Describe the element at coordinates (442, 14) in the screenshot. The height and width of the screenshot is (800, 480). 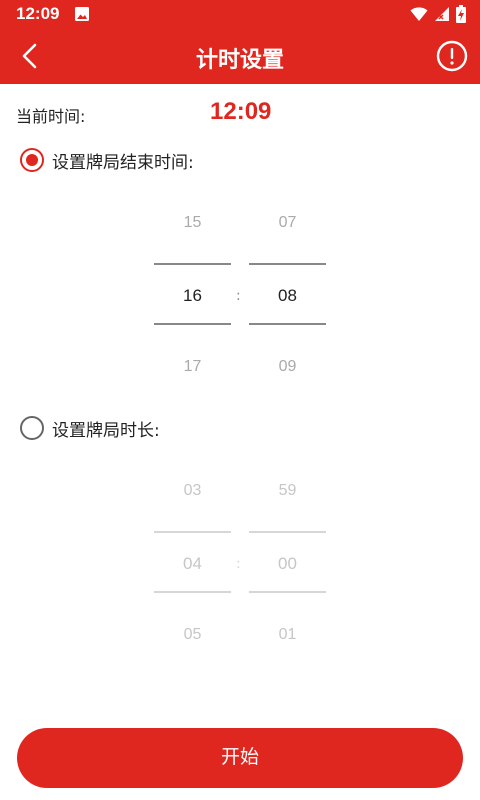
I see `signal-icon` at that location.